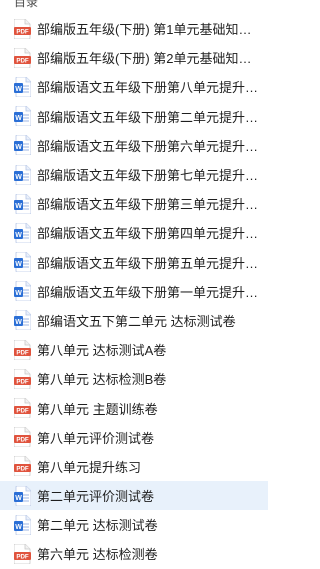  I want to click on file-name: 部编语文五下第二单元 达标测试卷, so click(136, 321).